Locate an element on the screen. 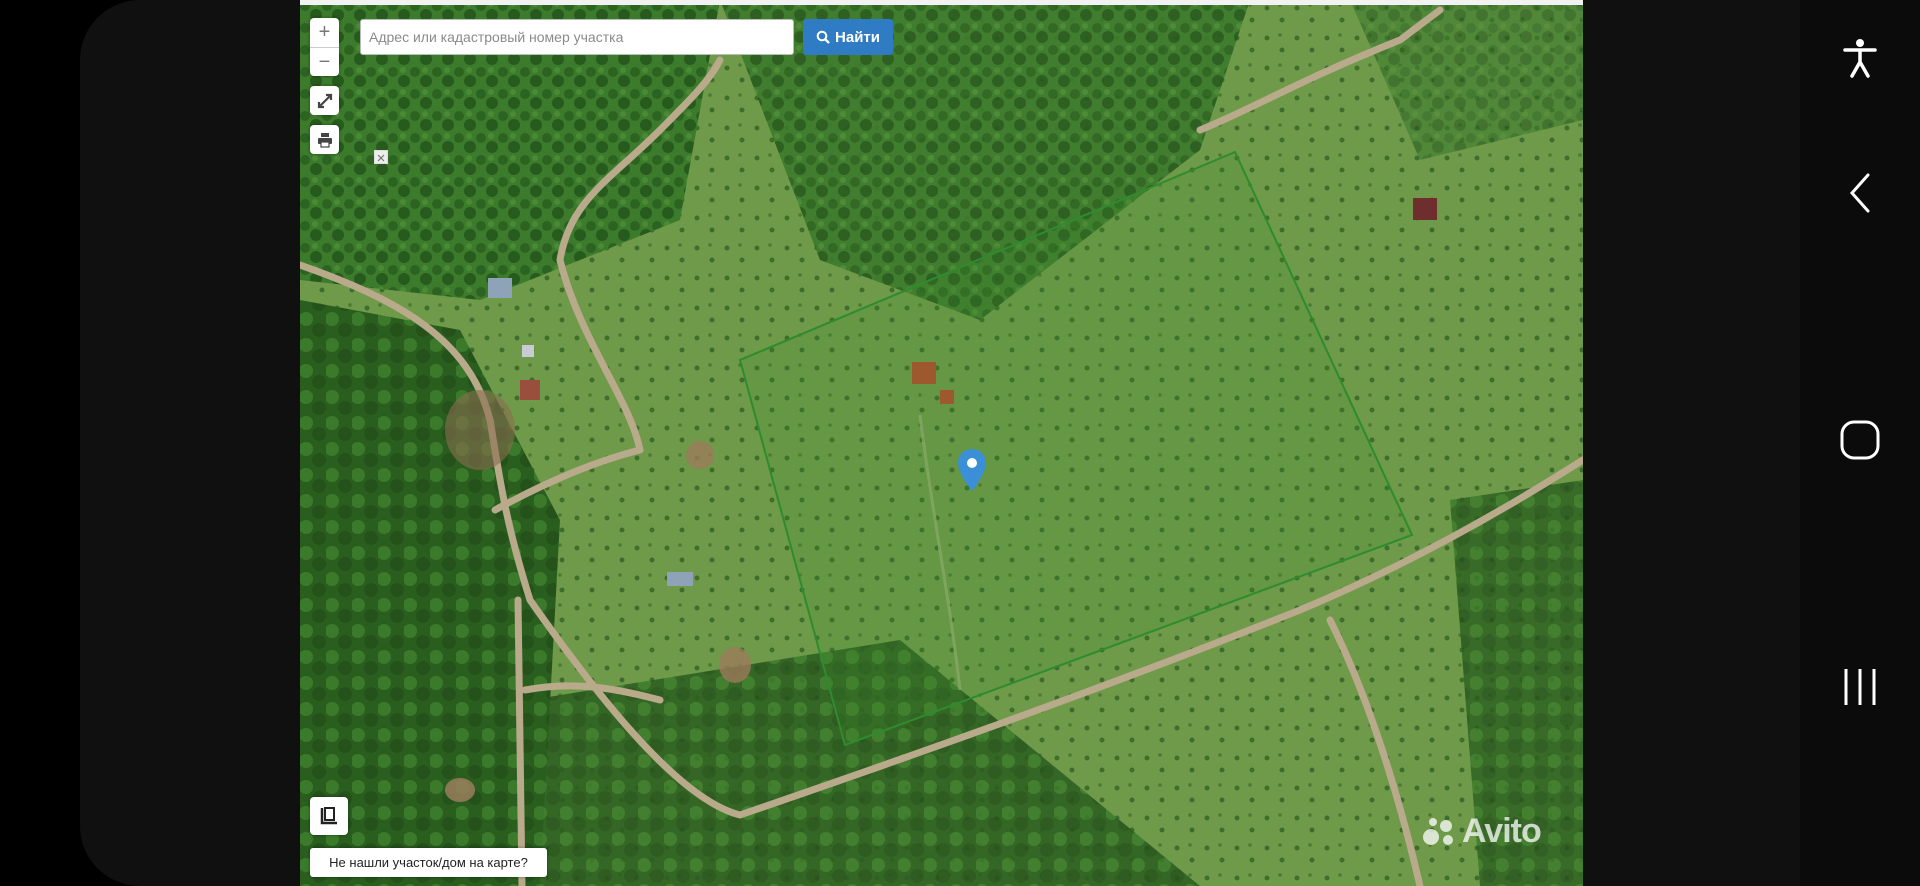 The height and width of the screenshot is (886, 1920). avito-watermark: Avito is located at coordinates (1482, 831).